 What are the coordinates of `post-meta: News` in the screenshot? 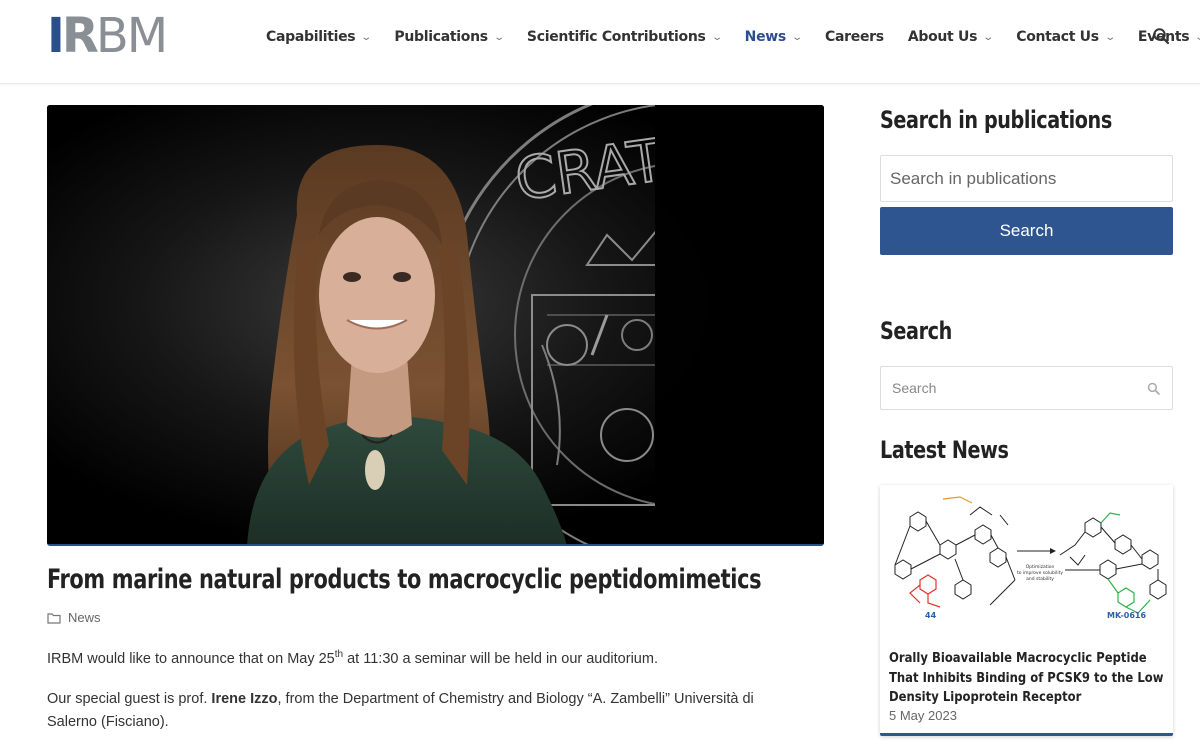 It's located at (74, 617).